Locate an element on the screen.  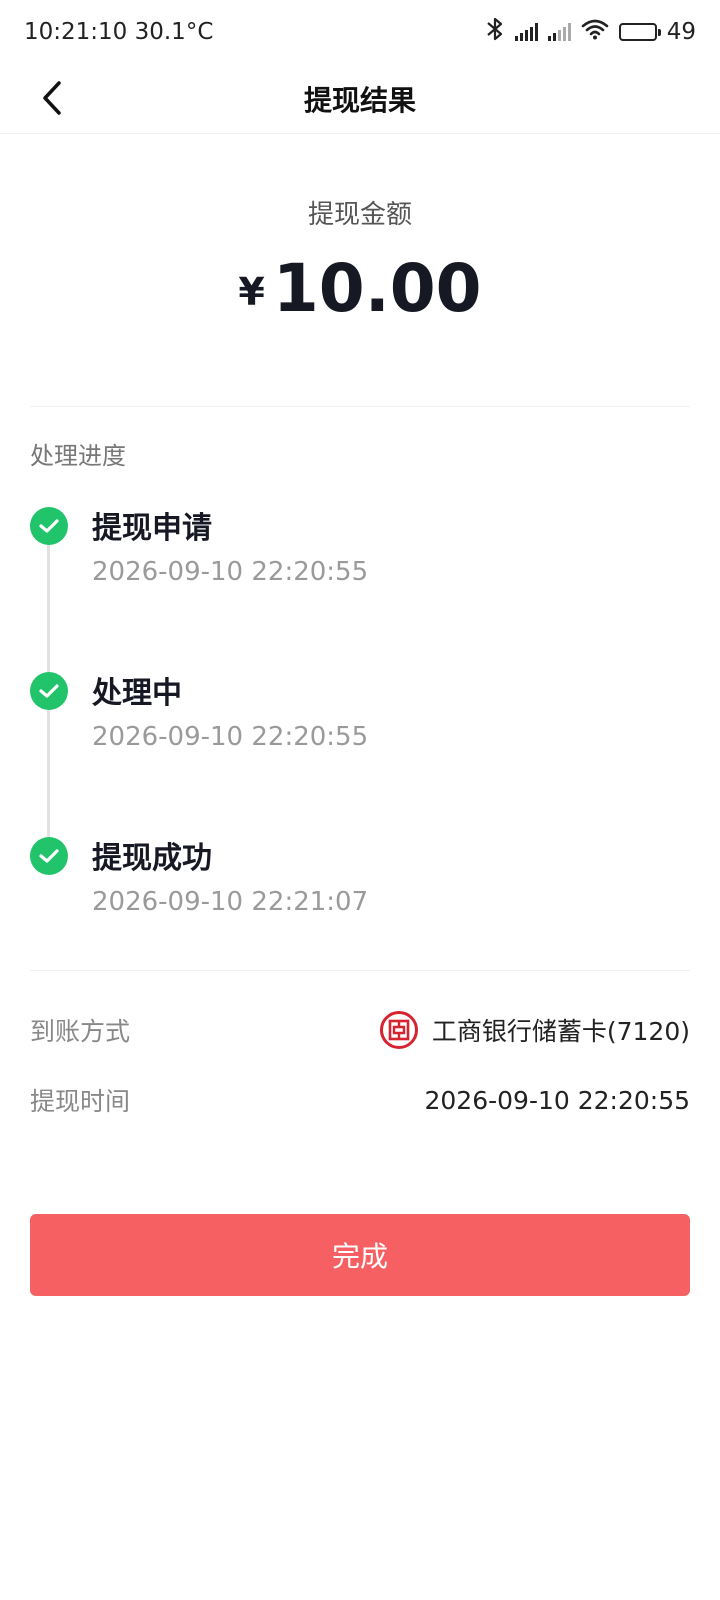
status-bar: 10:21:10 30.1°C 49 is located at coordinates (360, 32).